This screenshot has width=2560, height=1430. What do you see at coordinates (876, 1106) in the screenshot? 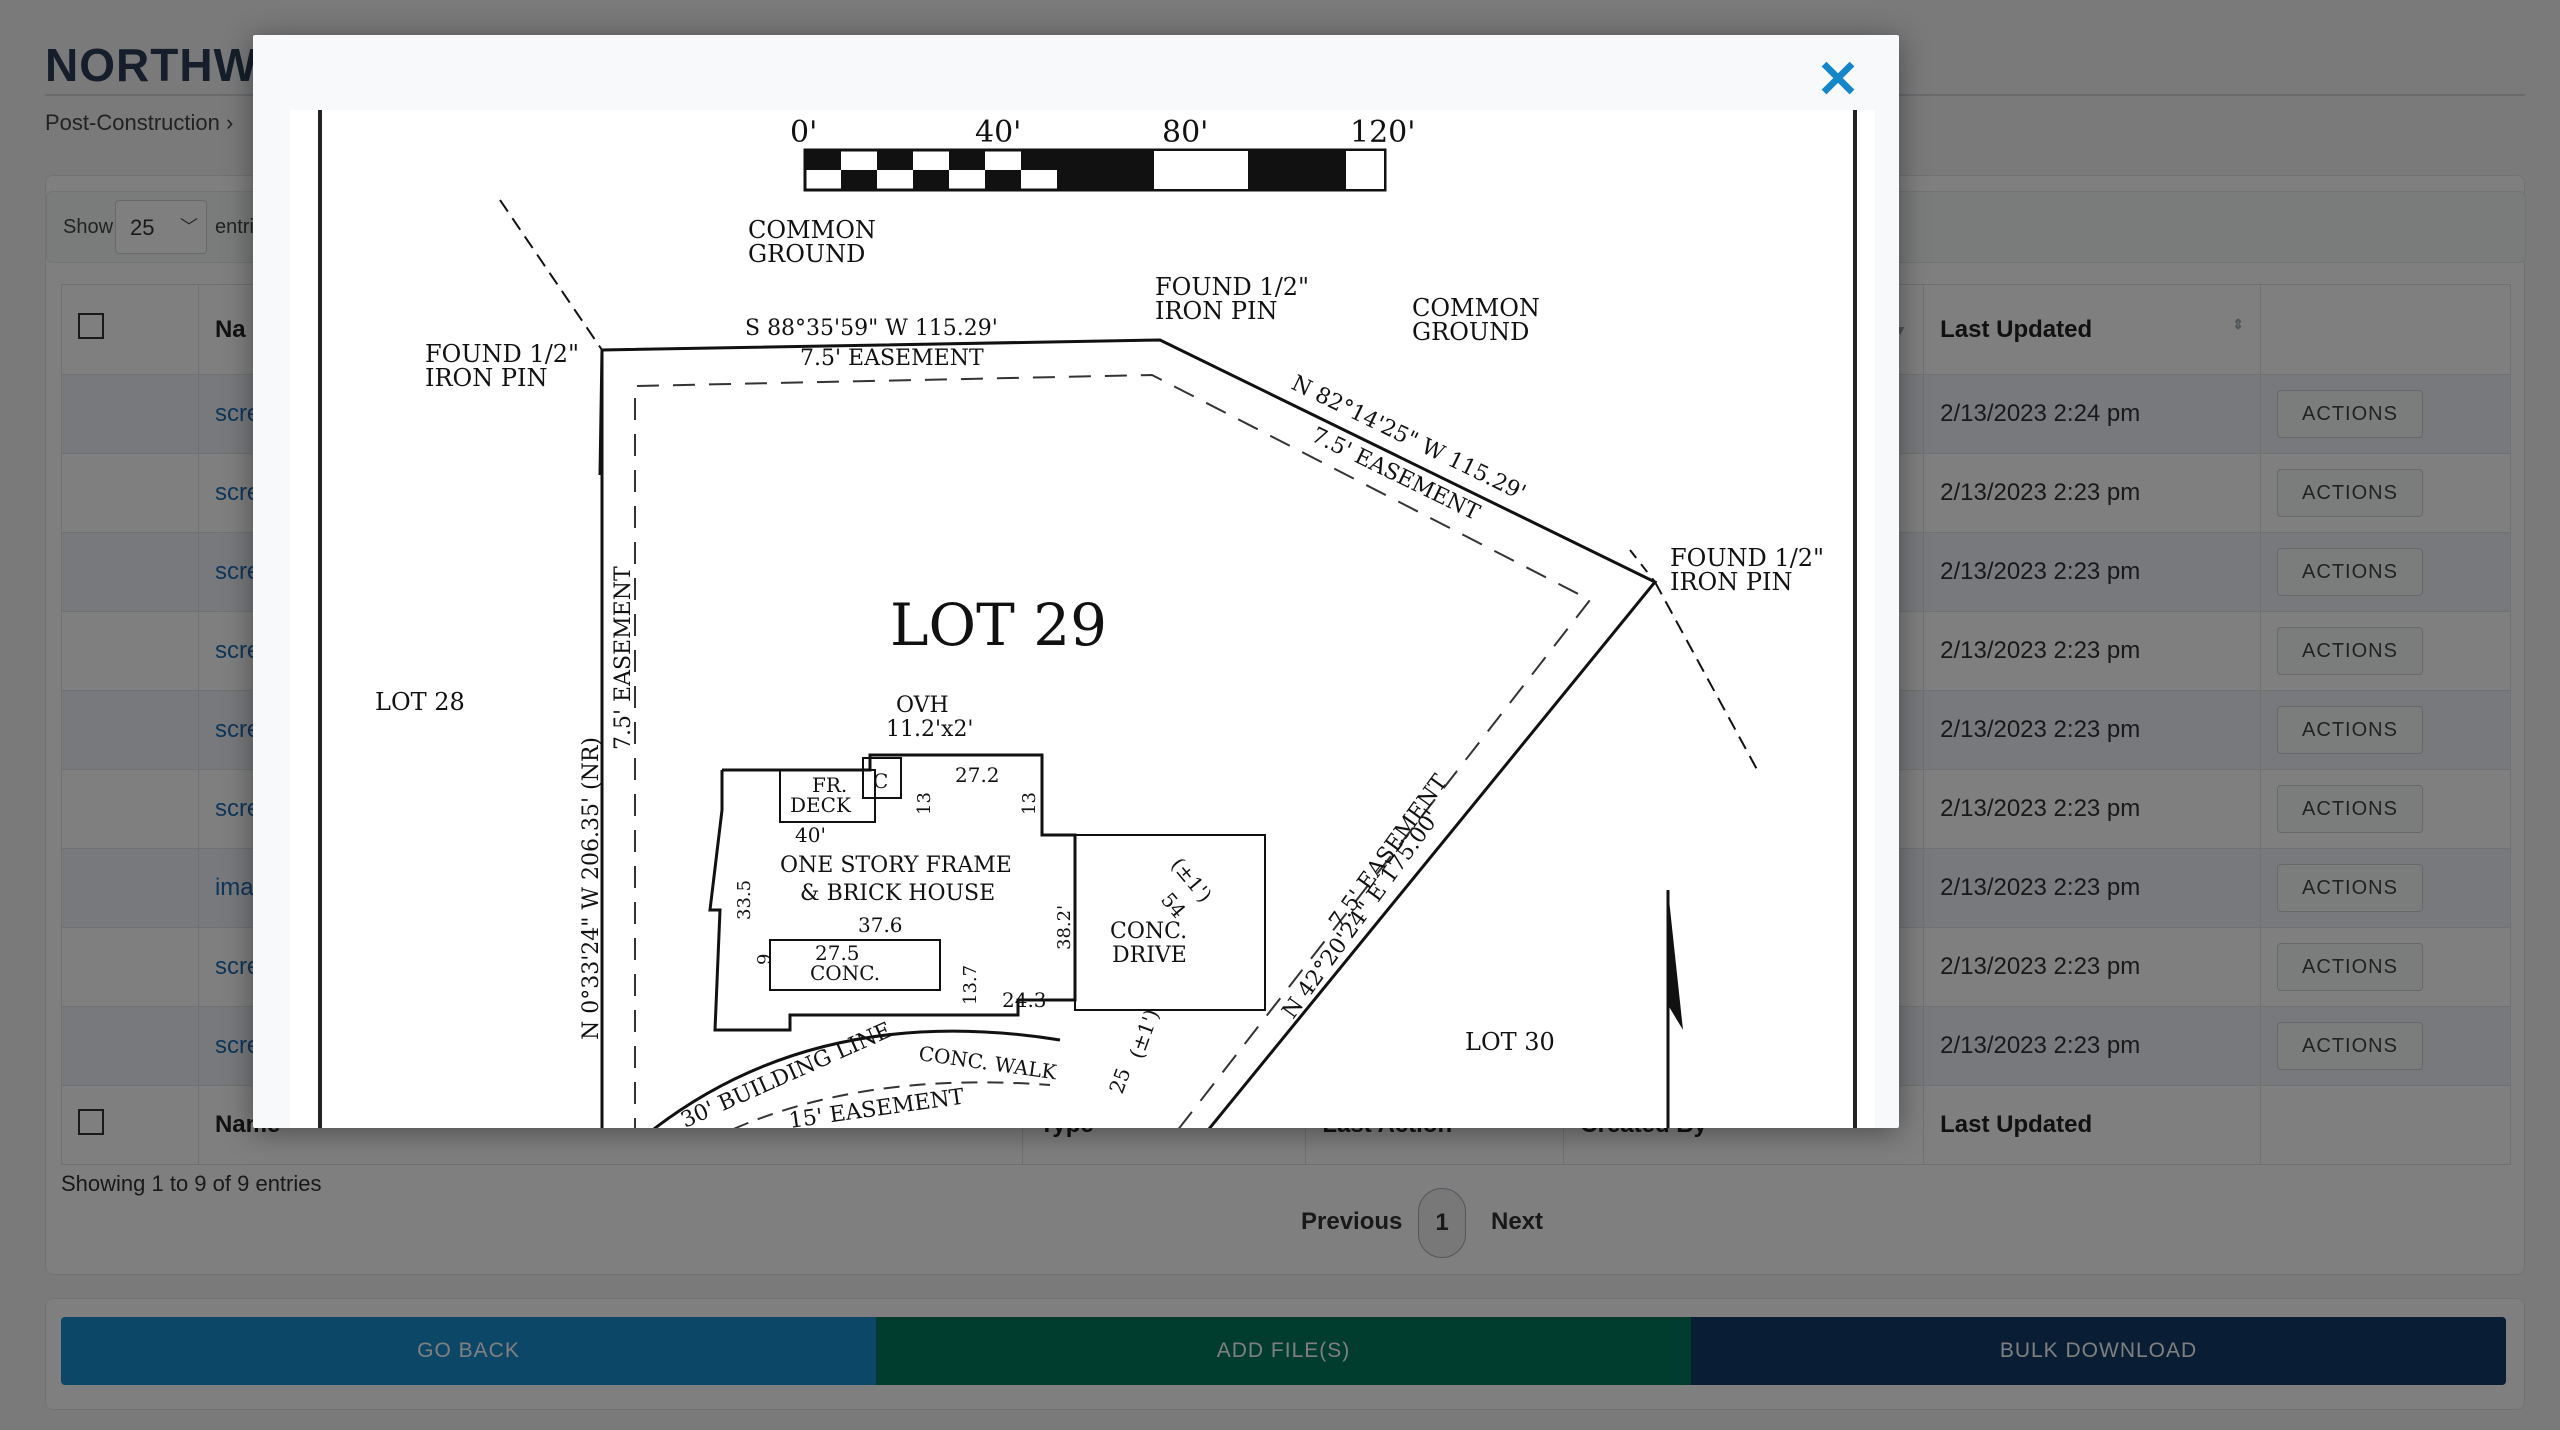
I see `bottom-easement-label: 15' EASEMENT` at bounding box center [876, 1106].